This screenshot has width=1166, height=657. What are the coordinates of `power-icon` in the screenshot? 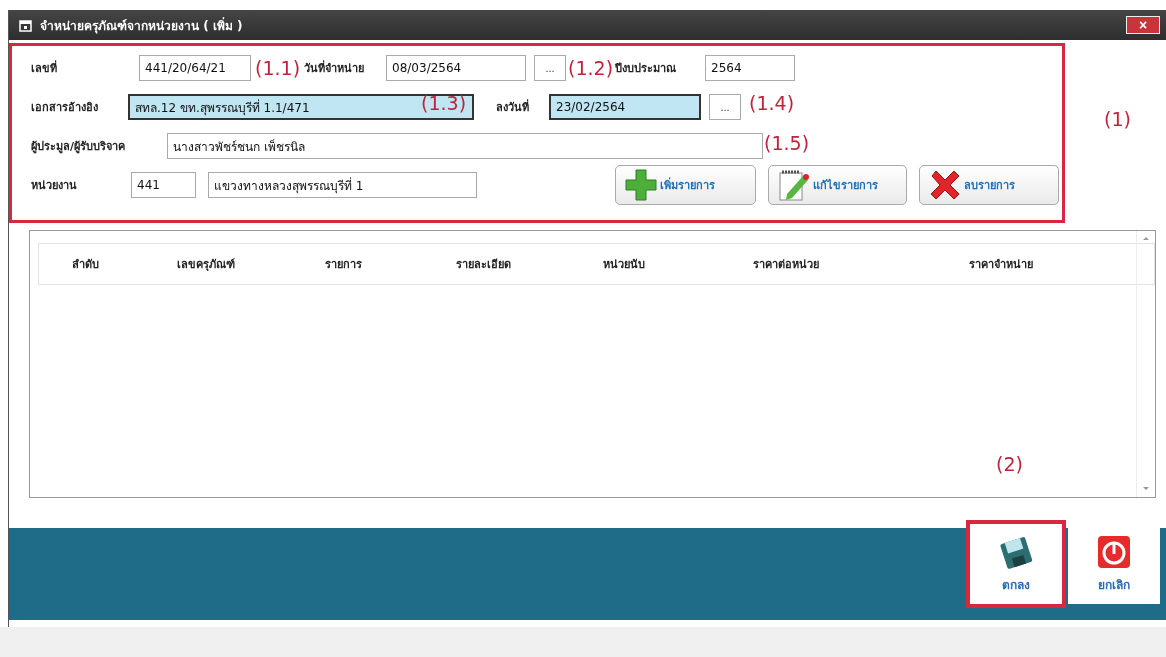 It's located at (1114, 551).